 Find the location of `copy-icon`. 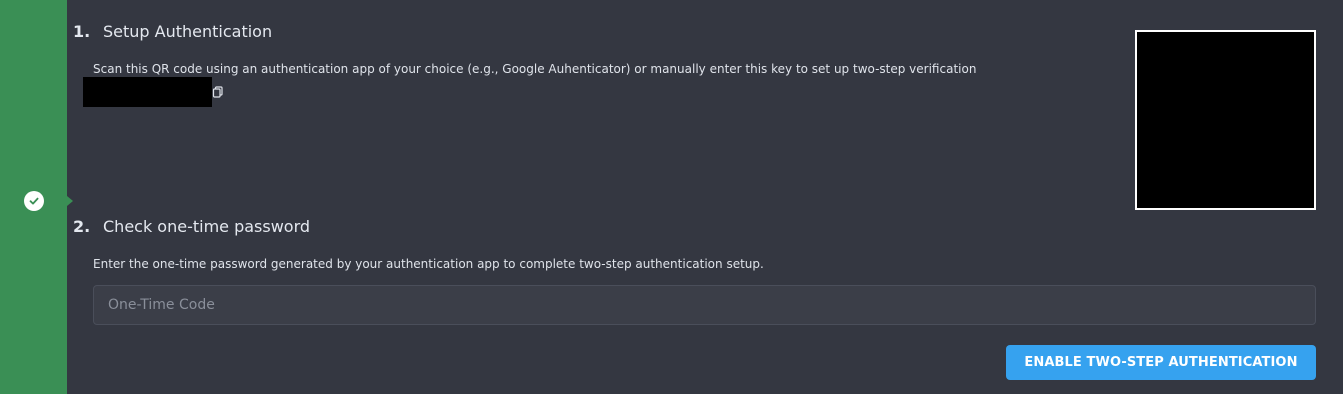

copy-icon is located at coordinates (218, 91).